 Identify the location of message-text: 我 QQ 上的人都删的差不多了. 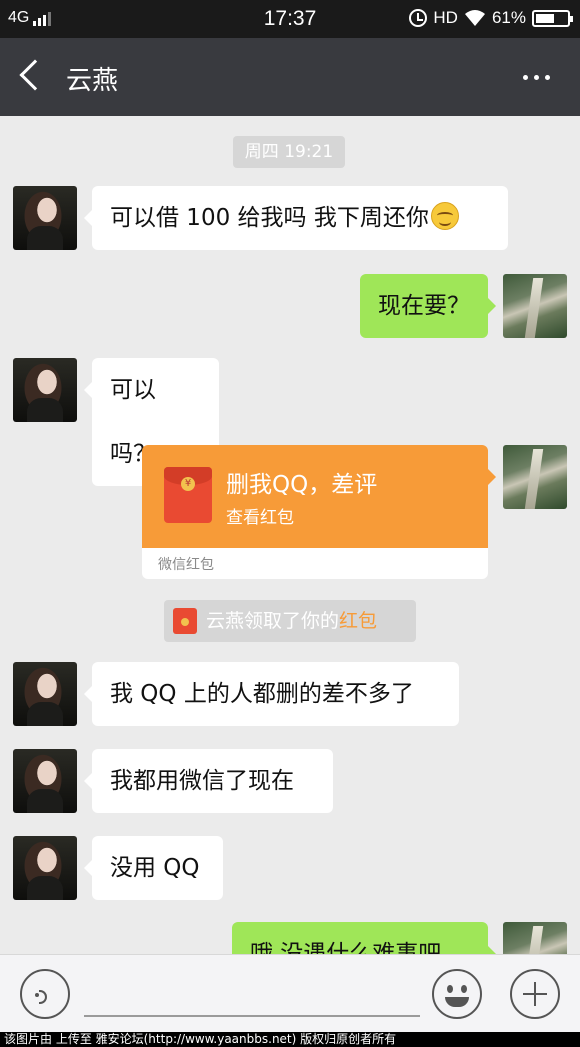
(262, 694).